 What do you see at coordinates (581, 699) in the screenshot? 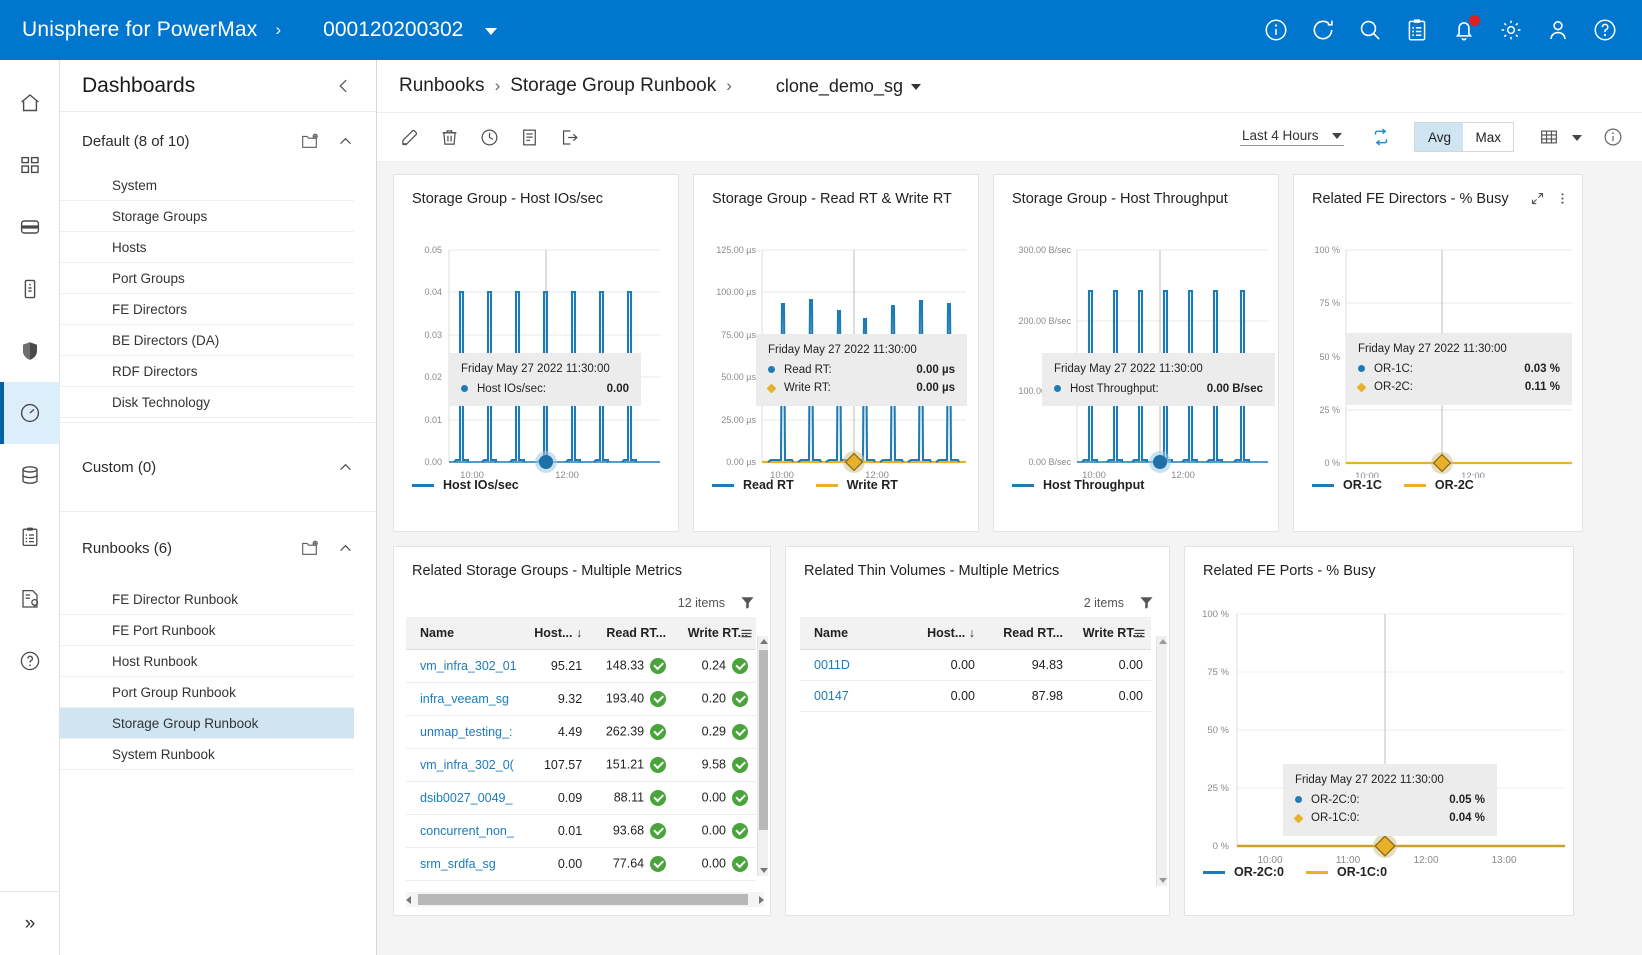
I see `table-row: infra_veeam_sg 9.32 193.40 0.20` at bounding box center [581, 699].